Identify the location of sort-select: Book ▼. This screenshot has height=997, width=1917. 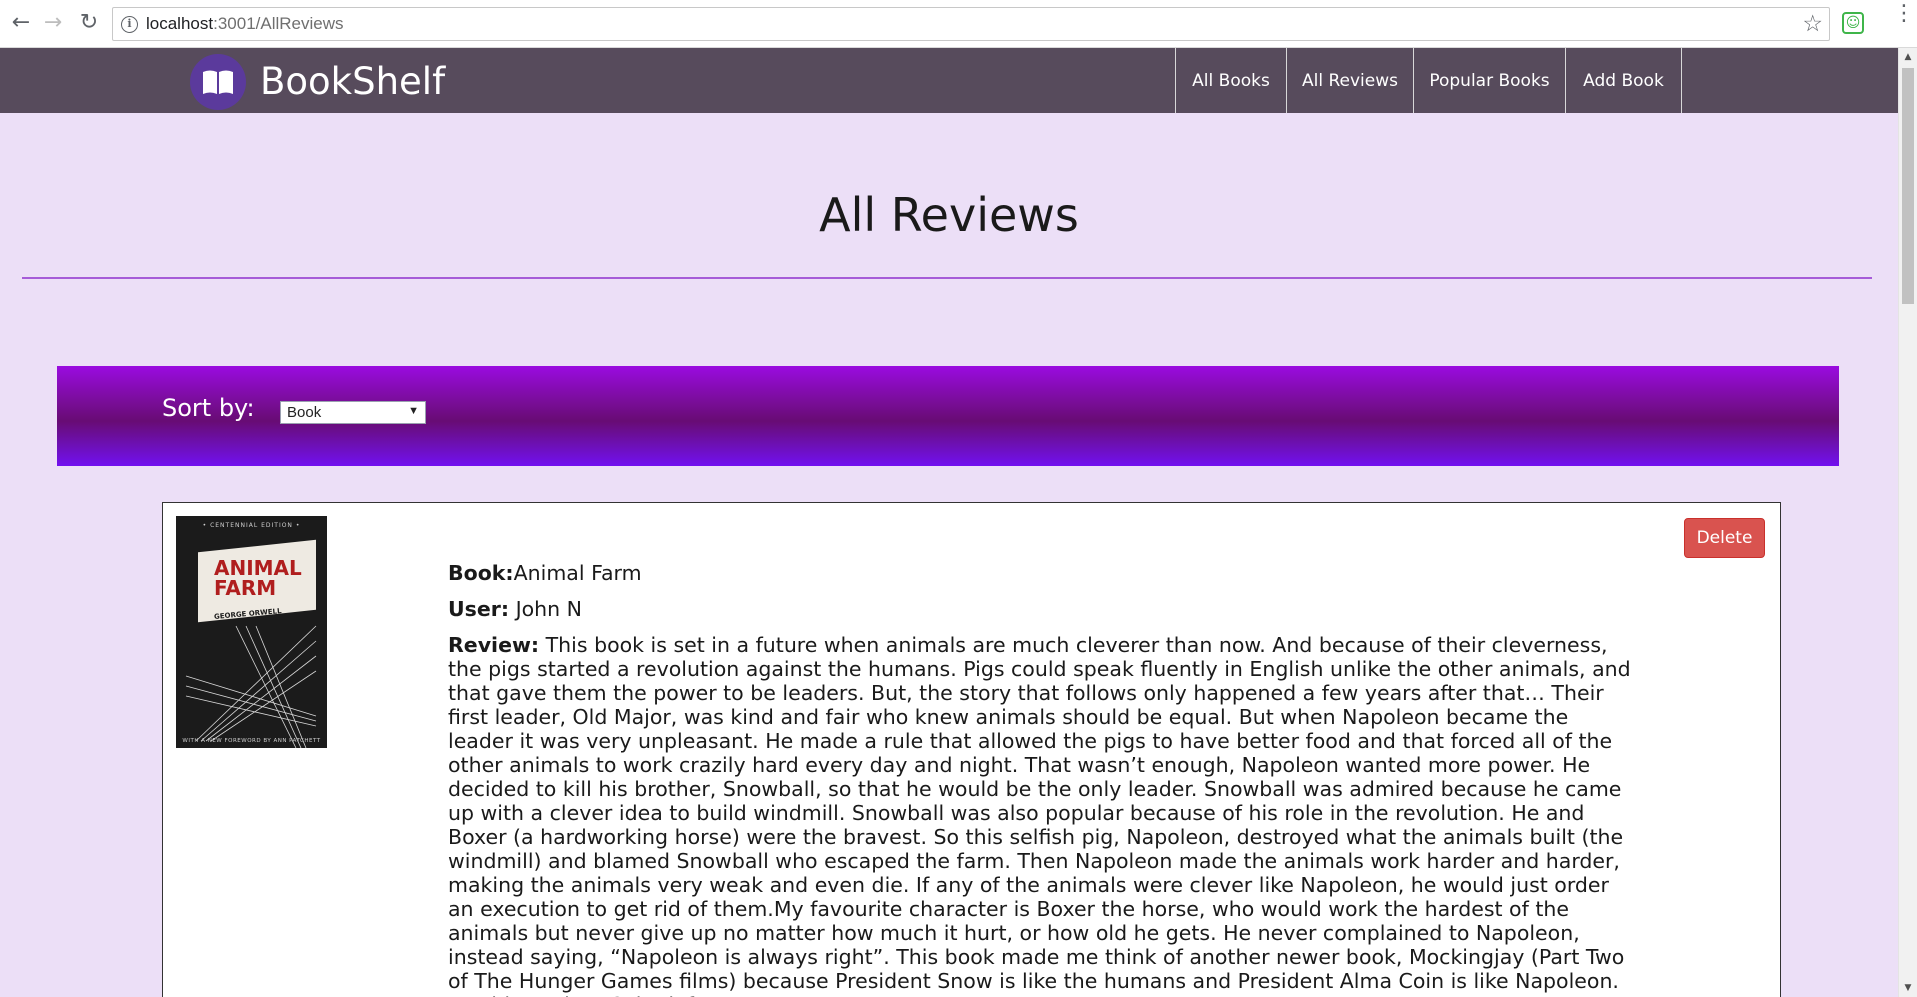
(353, 412).